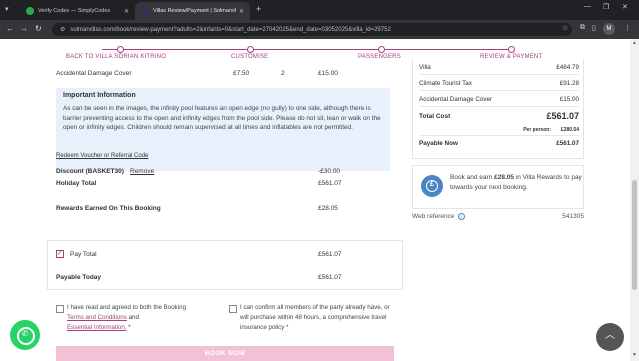  Describe the element at coordinates (627, 28) in the screenshot. I see `menu-dots-icon: ⋮` at that location.